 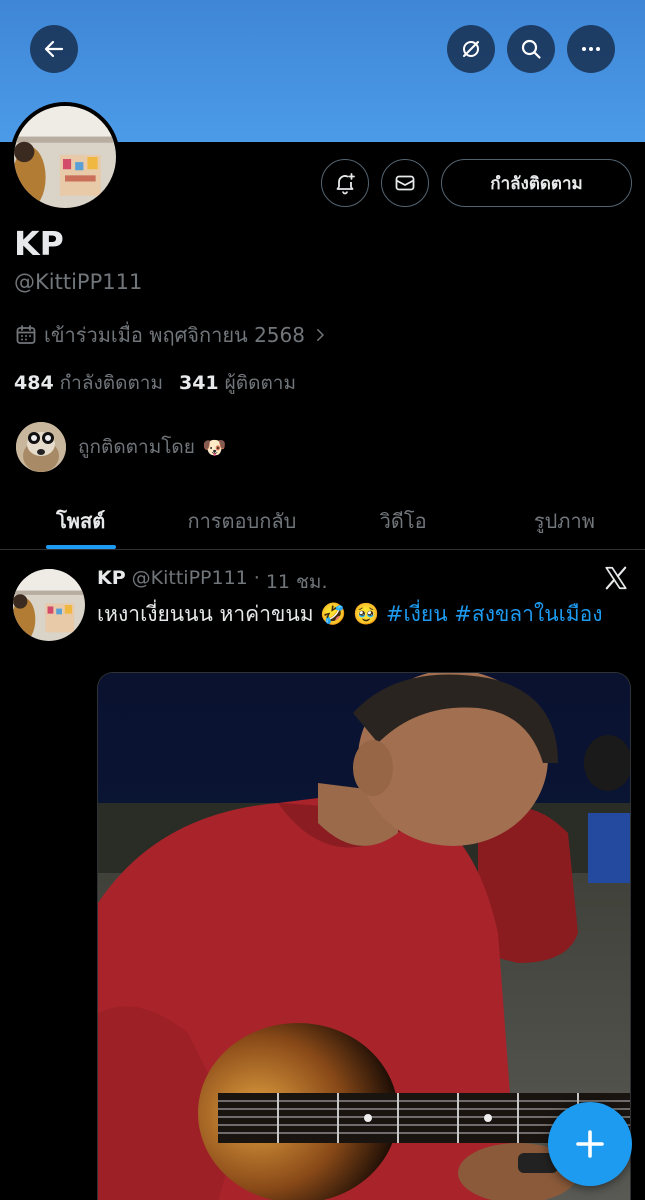 I want to click on tab-posts: โพสต์, so click(x=80, y=520).